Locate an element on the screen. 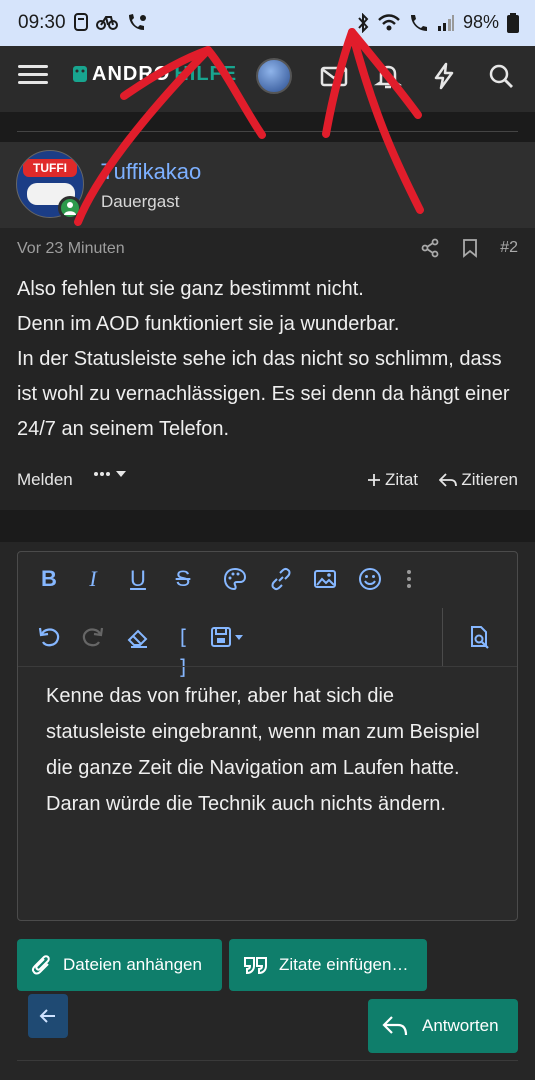 The width and height of the screenshot is (535, 1080). bell-icon is located at coordinates (388, 76).